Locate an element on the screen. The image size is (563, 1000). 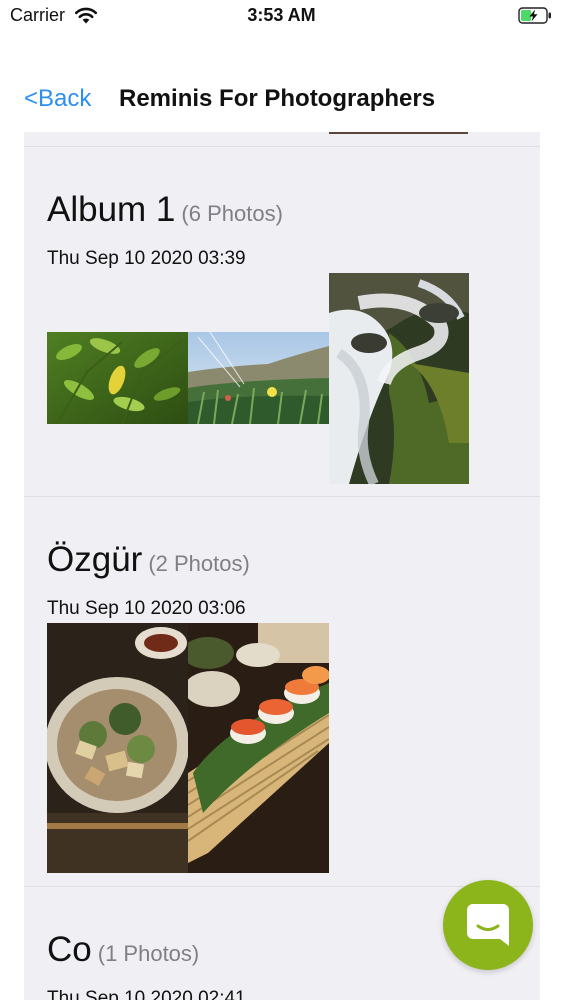
album-name: Album 1 is located at coordinates (111, 209).